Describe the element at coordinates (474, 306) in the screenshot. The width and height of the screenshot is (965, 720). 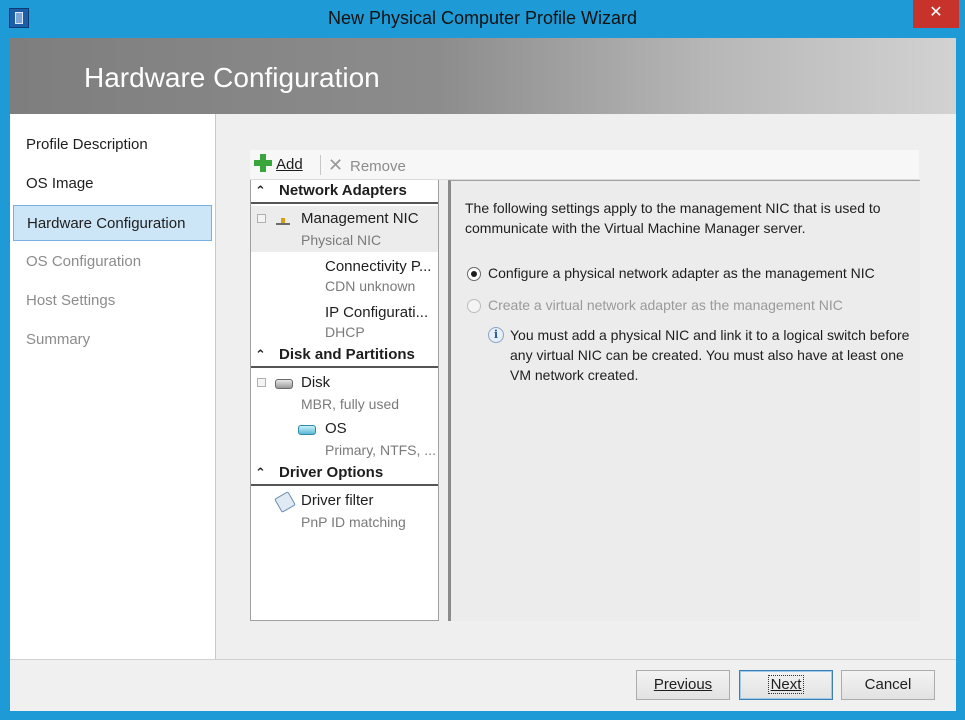
I see `virtual-nic-radio` at that location.